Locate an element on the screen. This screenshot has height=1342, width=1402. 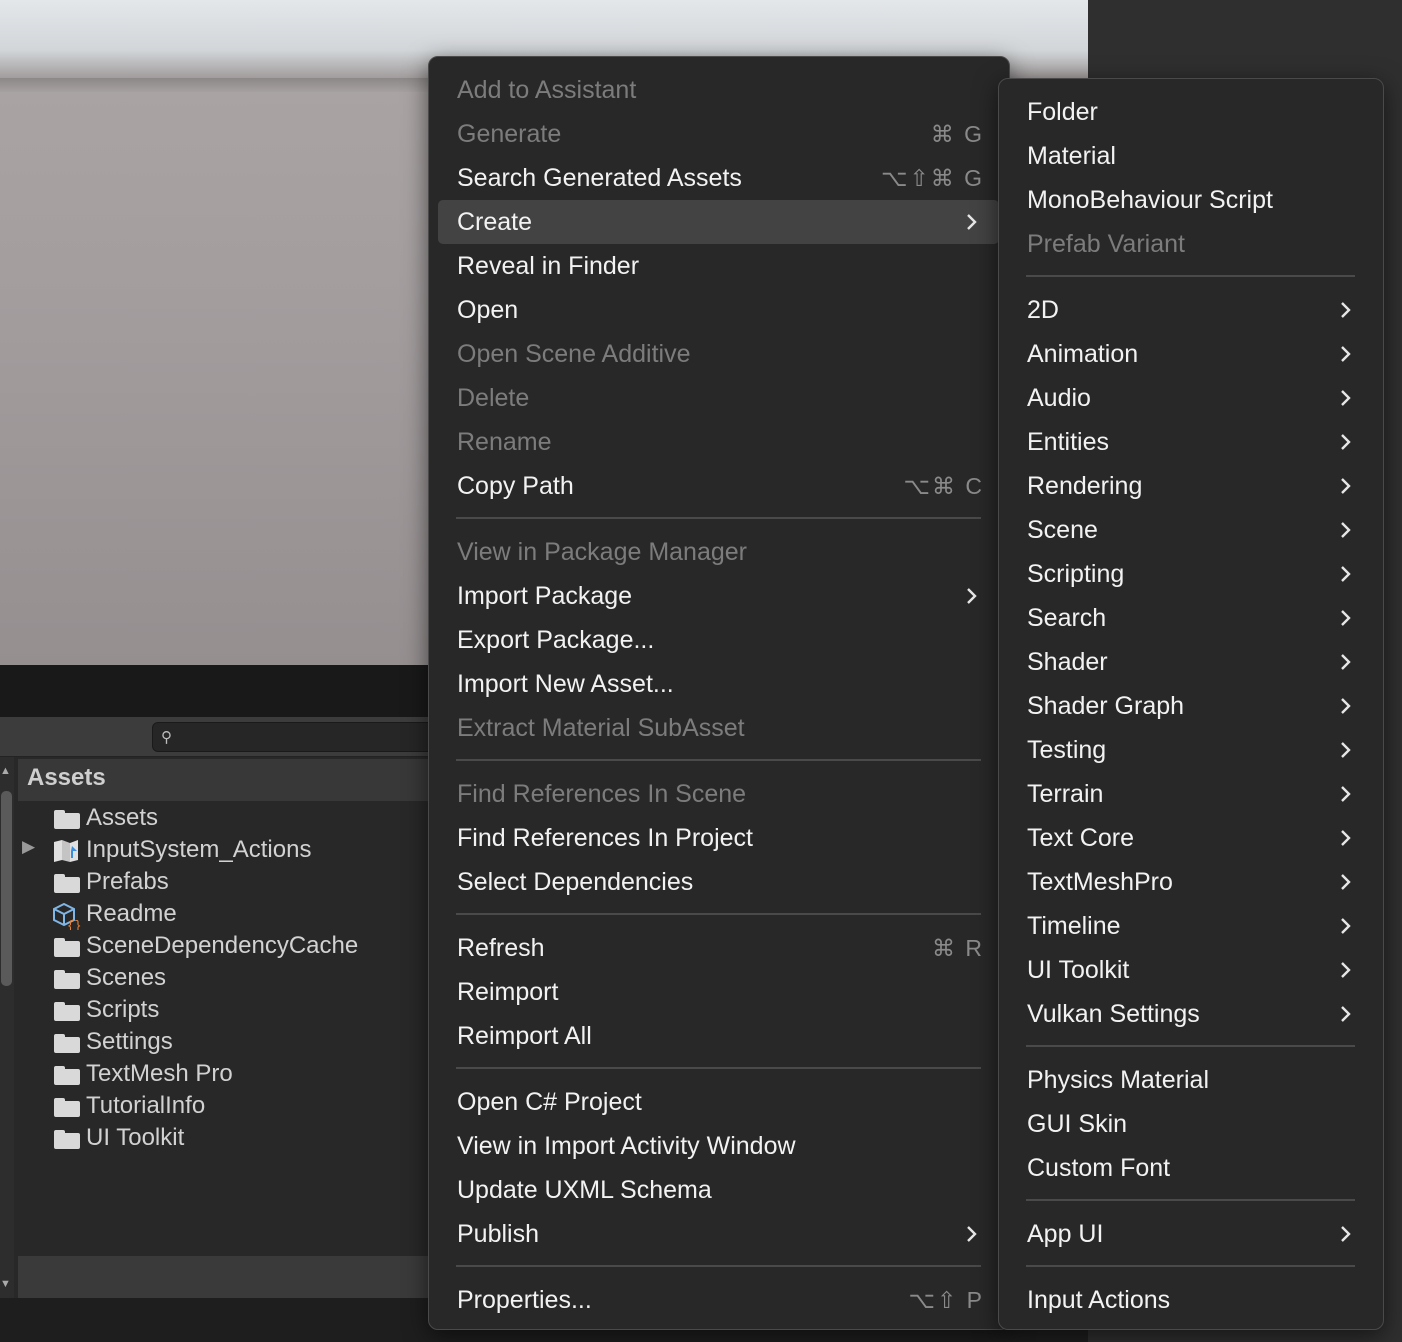
list-item: TutorialInfo is located at coordinates (223, 1106).